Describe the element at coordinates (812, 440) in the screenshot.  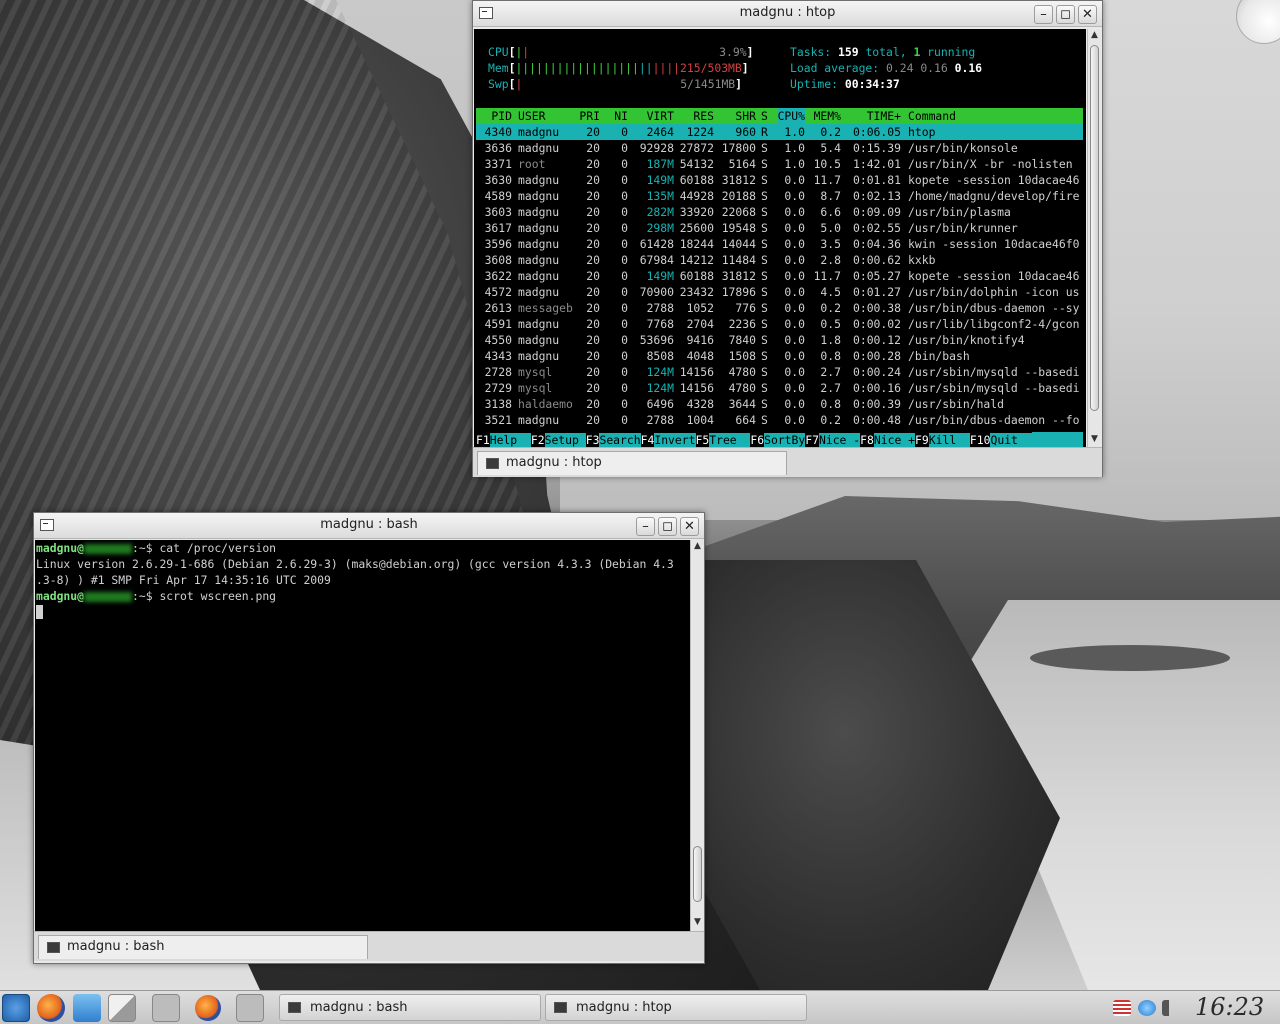
I see `function-key-code: F7` at that location.